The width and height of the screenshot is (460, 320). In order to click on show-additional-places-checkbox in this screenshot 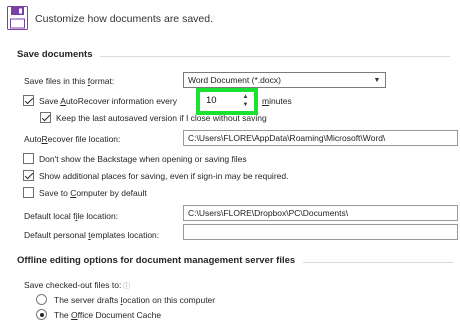, I will do `click(28, 175)`.